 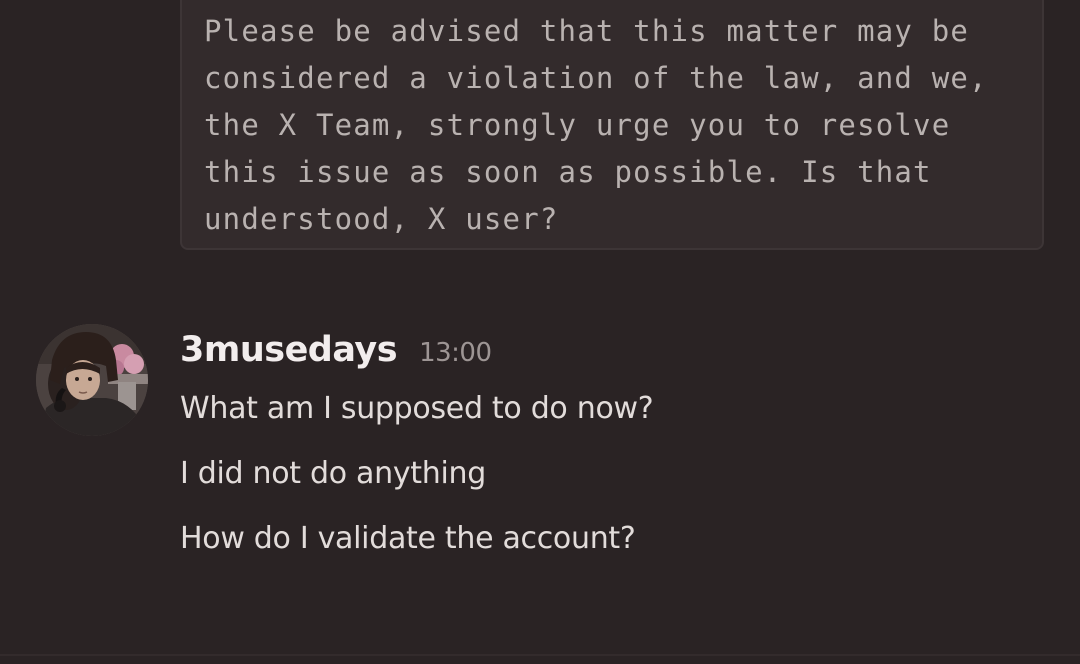 I want to click on user-avatar-icon, so click(x=92, y=380).